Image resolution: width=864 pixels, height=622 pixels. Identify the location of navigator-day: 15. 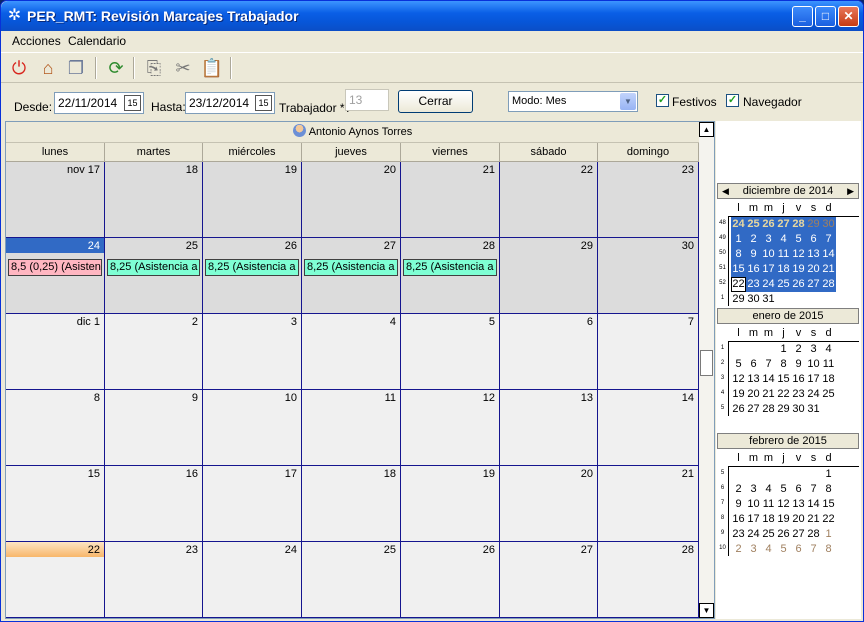
(738, 269).